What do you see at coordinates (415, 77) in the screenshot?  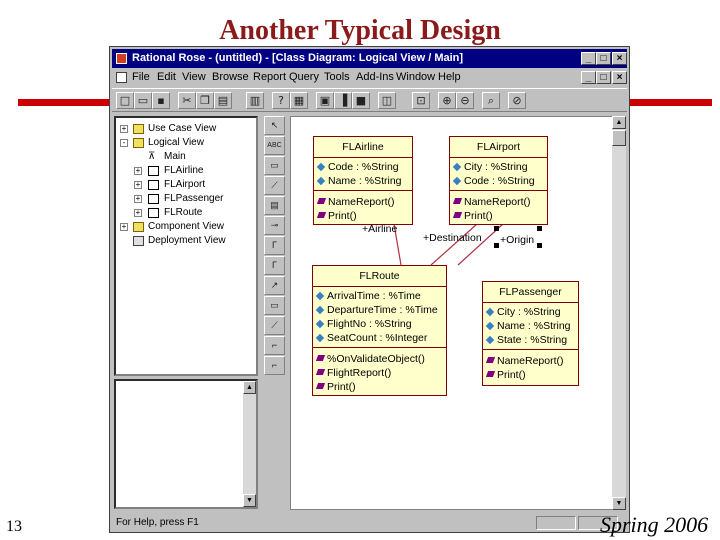 I see `menu-window: Window` at bounding box center [415, 77].